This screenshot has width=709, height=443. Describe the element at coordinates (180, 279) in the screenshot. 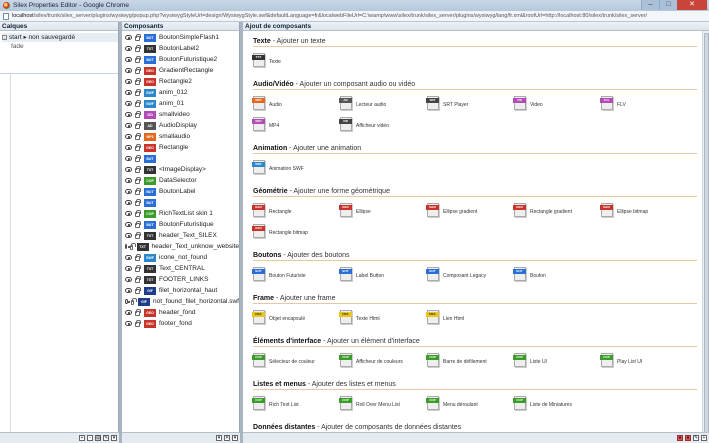

I see `component-row: TXT FOOTER_LINKS` at that location.